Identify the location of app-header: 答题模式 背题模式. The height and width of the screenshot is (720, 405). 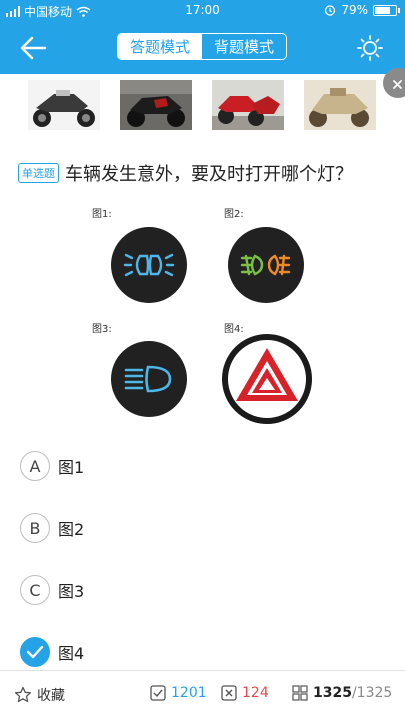
(202, 48).